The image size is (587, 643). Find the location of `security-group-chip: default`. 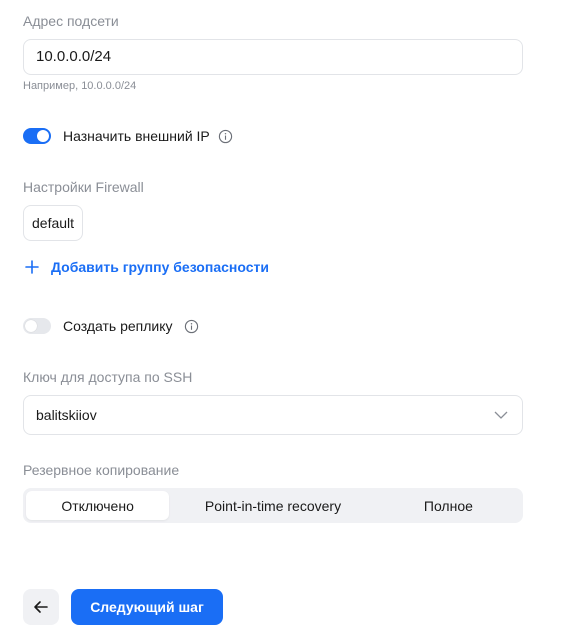

security-group-chip: default is located at coordinates (53, 223).